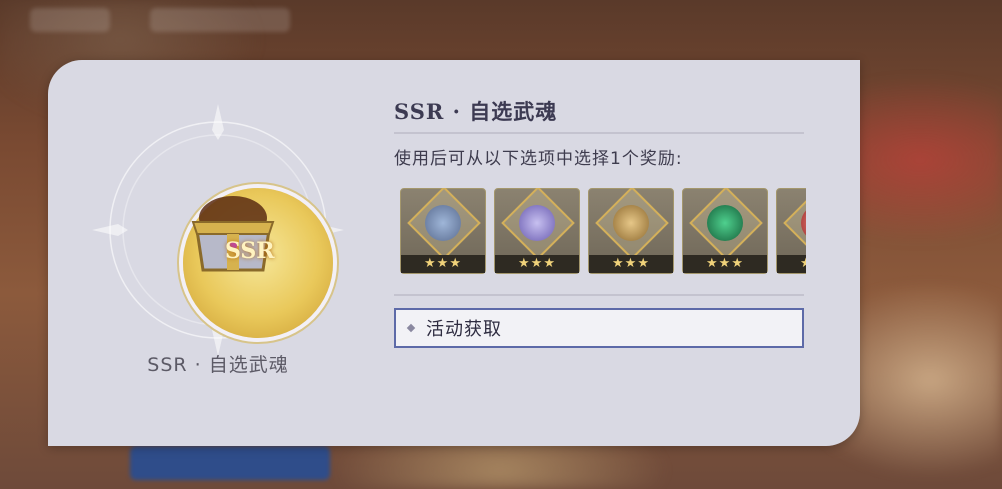 The width and height of the screenshot is (1002, 489). I want to click on diamond-bullet-icon, so click(411, 328).